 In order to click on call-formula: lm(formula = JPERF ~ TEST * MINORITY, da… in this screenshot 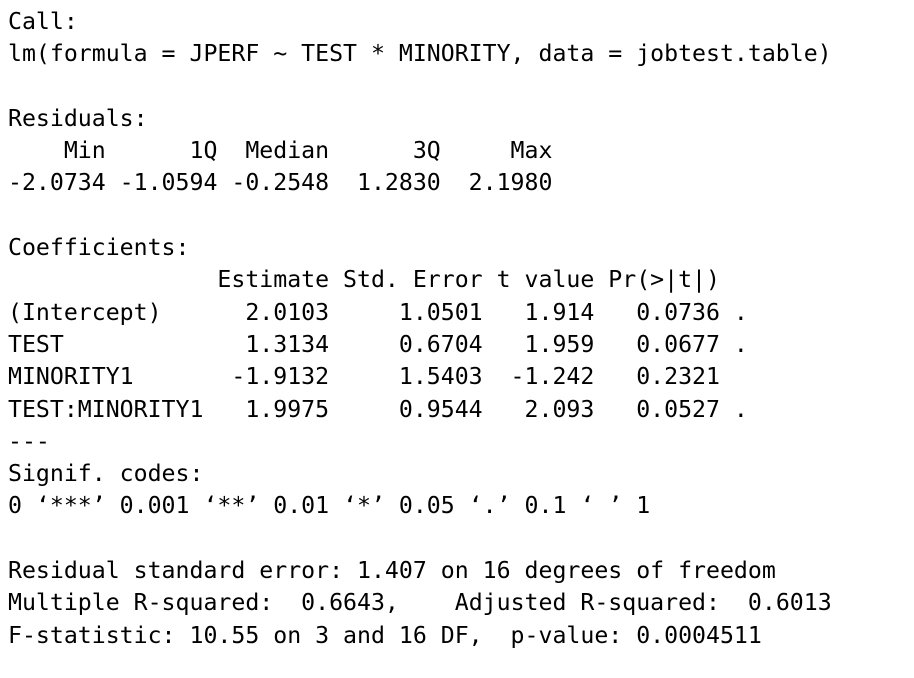, I will do `click(420, 54)`.